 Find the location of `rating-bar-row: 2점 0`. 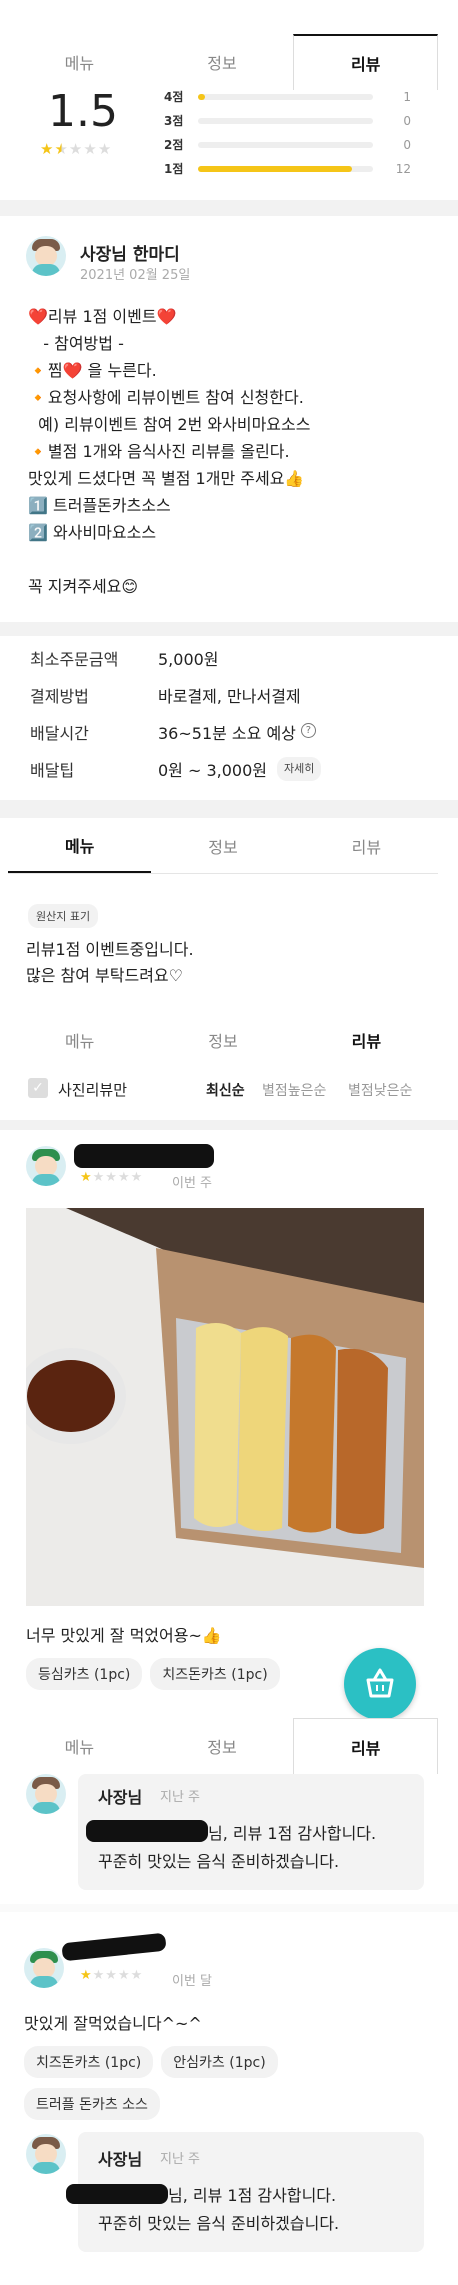

rating-bar-row: 2점 0 is located at coordinates (287, 144).